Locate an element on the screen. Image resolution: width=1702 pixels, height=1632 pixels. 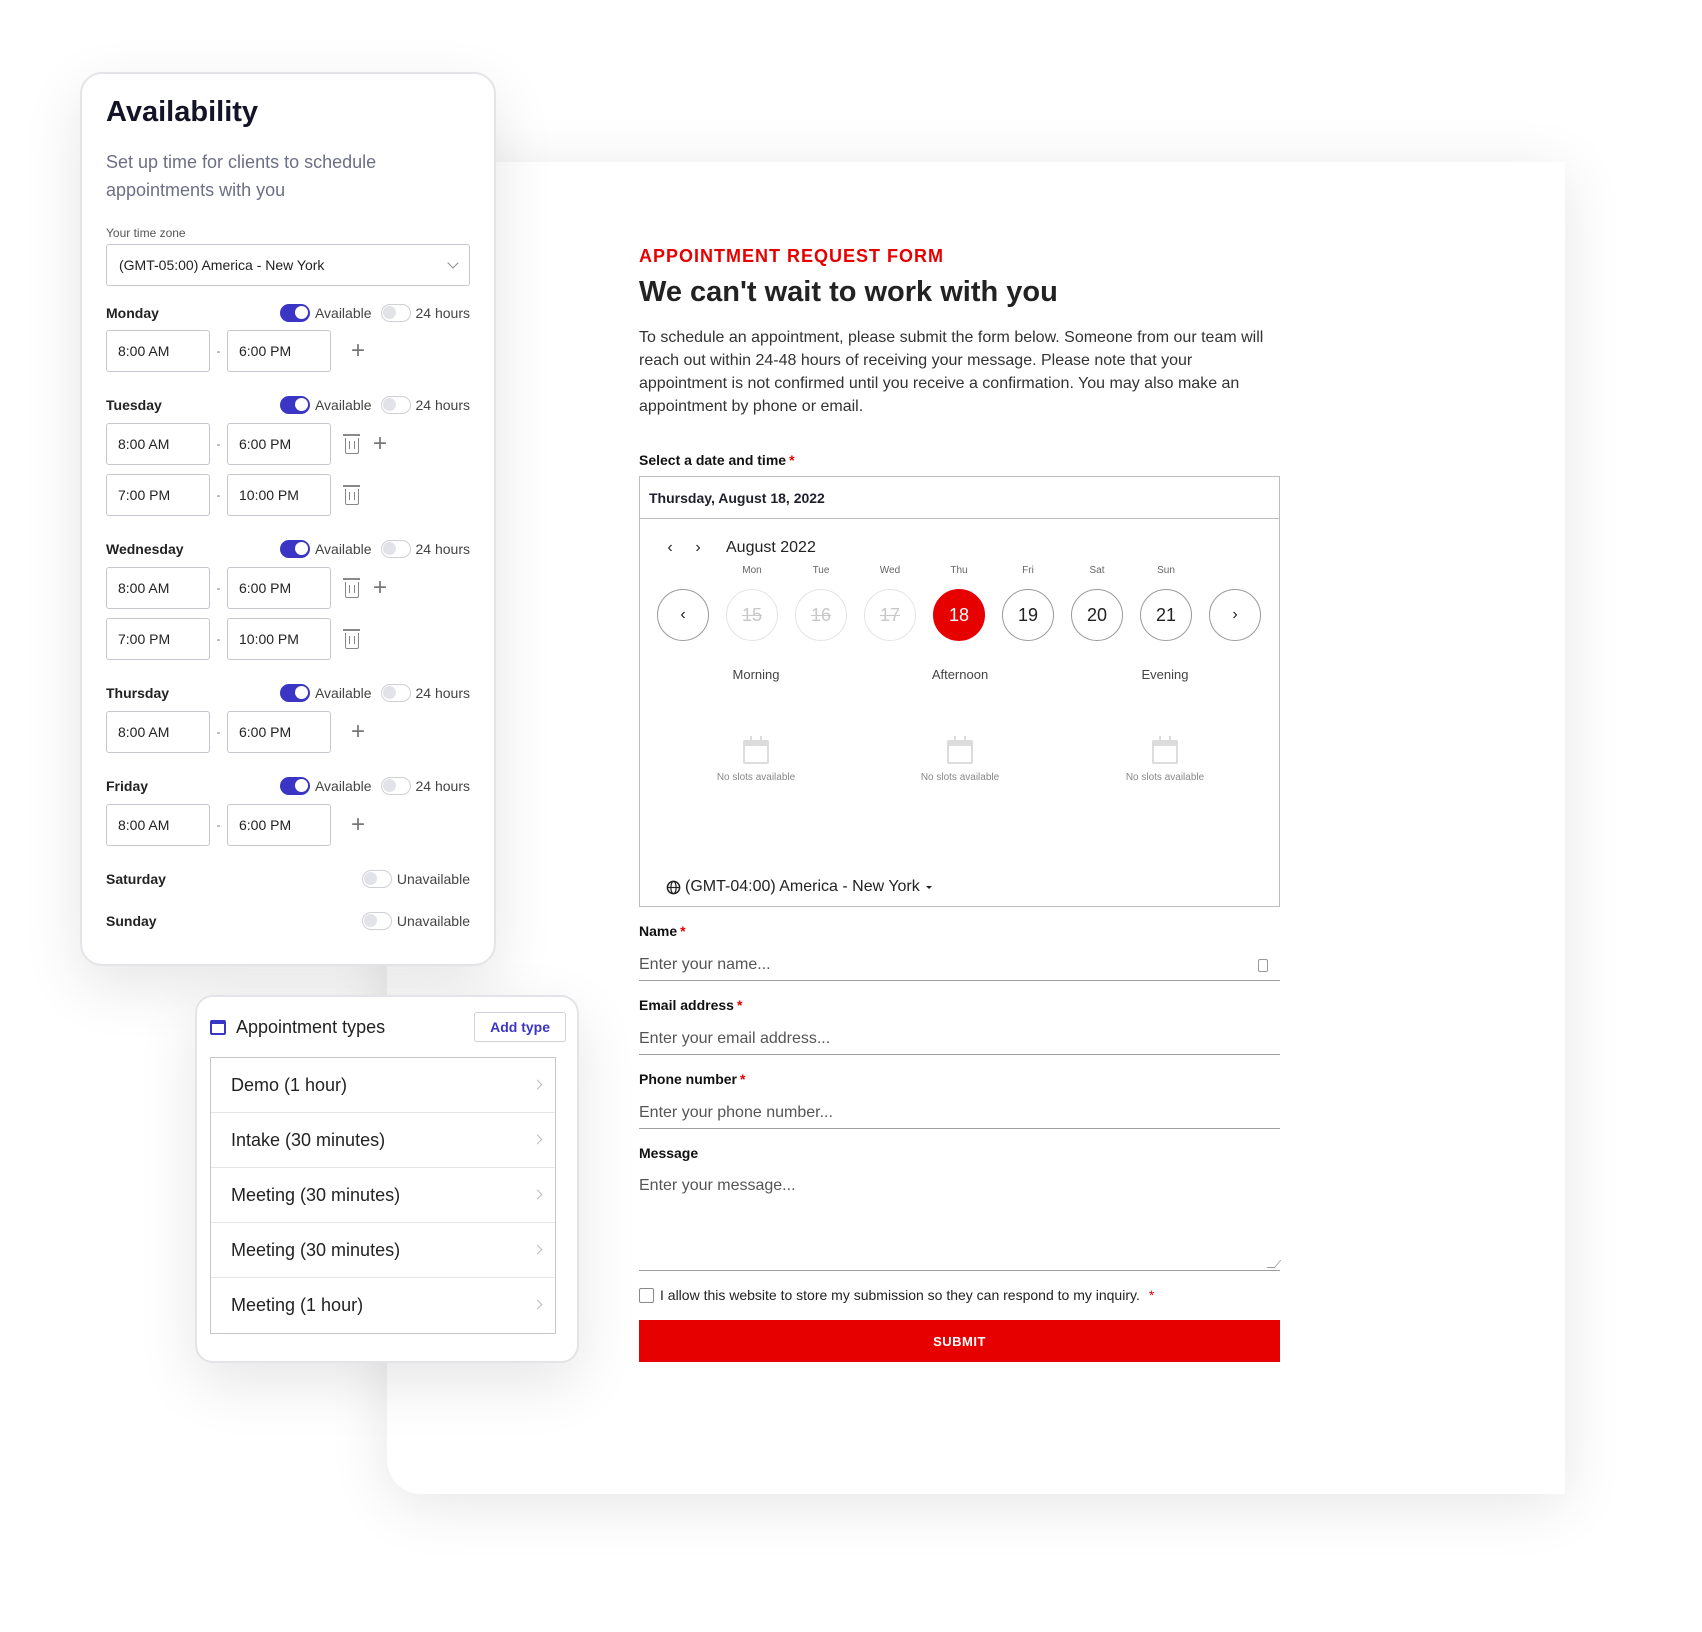
chevron-right-icon: › is located at coordinates (1235, 615).